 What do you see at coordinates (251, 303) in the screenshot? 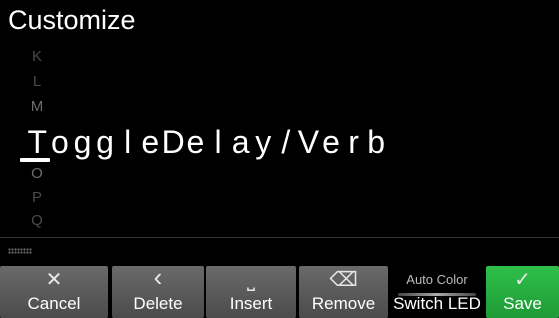
I see `insert-label: Insert` at bounding box center [251, 303].